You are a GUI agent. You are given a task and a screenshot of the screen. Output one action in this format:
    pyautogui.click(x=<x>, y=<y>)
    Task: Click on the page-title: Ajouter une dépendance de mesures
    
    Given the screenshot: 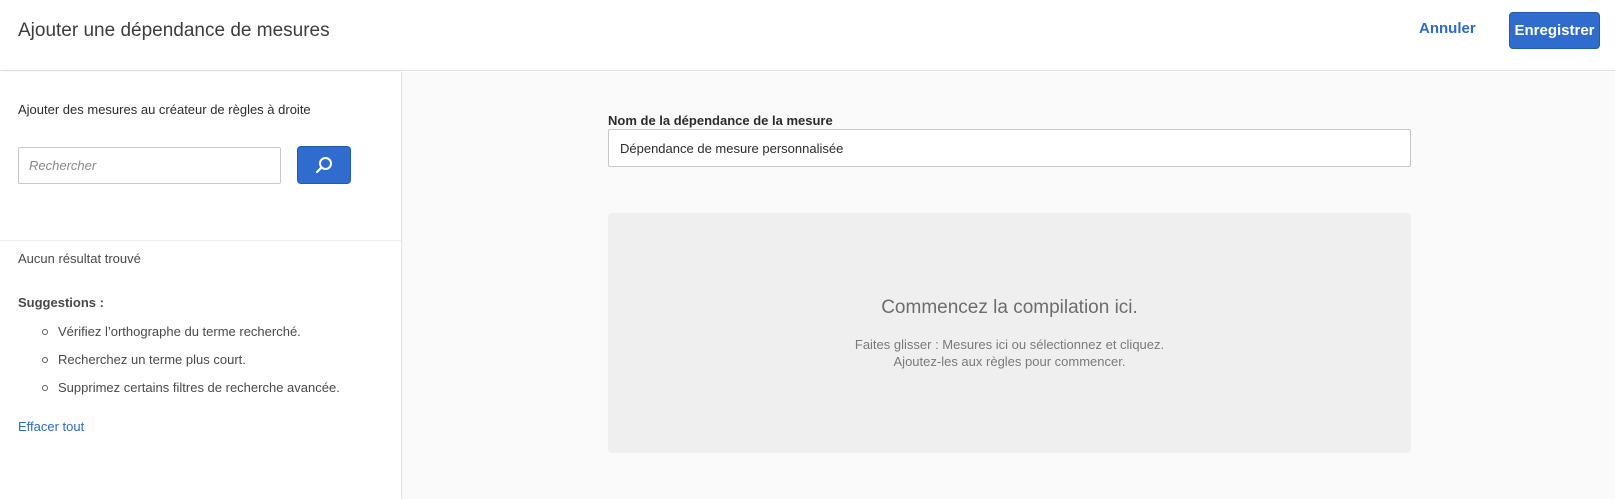 What is the action you would take?
    pyautogui.click(x=174, y=30)
    